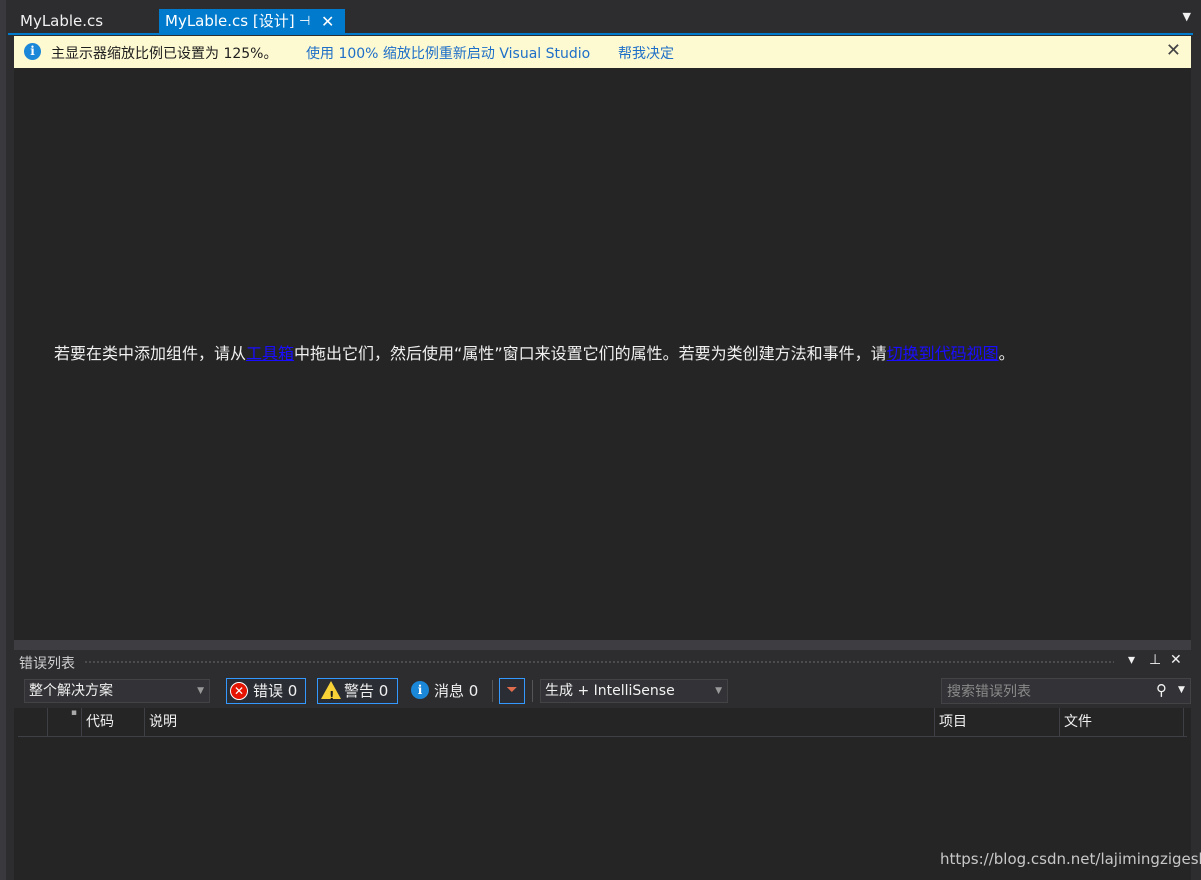 This screenshot has width=1201, height=880. What do you see at coordinates (1155, 660) in the screenshot?
I see `pin-icon: ⊥` at bounding box center [1155, 660].